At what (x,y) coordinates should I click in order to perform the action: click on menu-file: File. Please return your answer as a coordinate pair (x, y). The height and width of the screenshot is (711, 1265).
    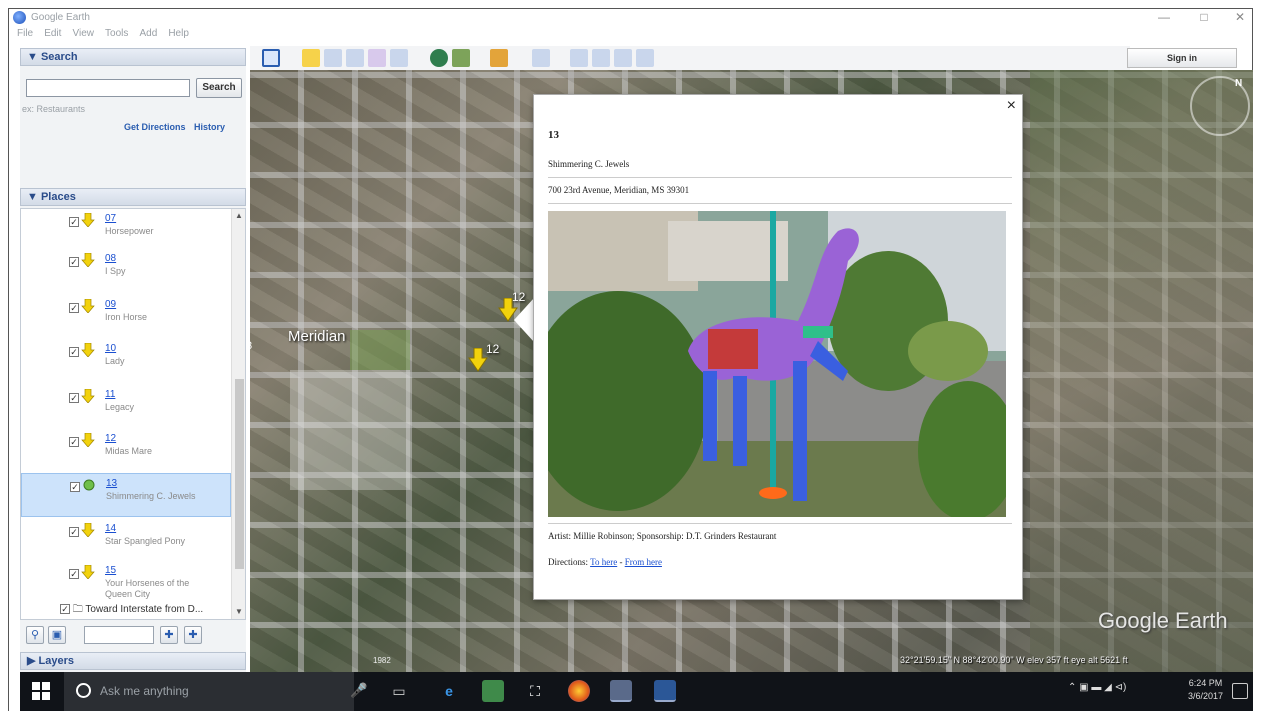
    Looking at the image, I should click on (25, 34).